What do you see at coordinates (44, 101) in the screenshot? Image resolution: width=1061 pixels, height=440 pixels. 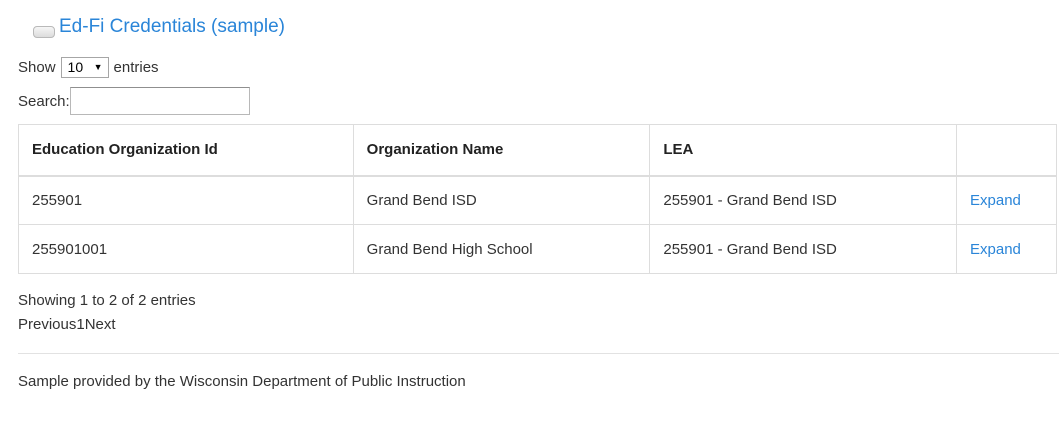 I see `search-label: Search:` at bounding box center [44, 101].